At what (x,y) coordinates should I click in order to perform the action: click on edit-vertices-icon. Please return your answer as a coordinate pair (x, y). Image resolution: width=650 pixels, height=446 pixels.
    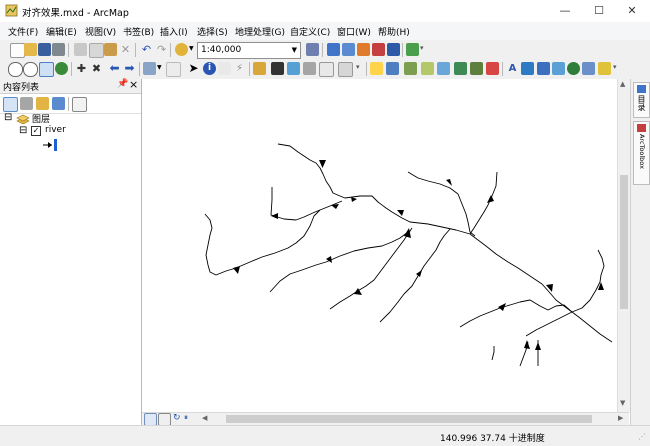
    Looking at the image, I should click on (443, 68).